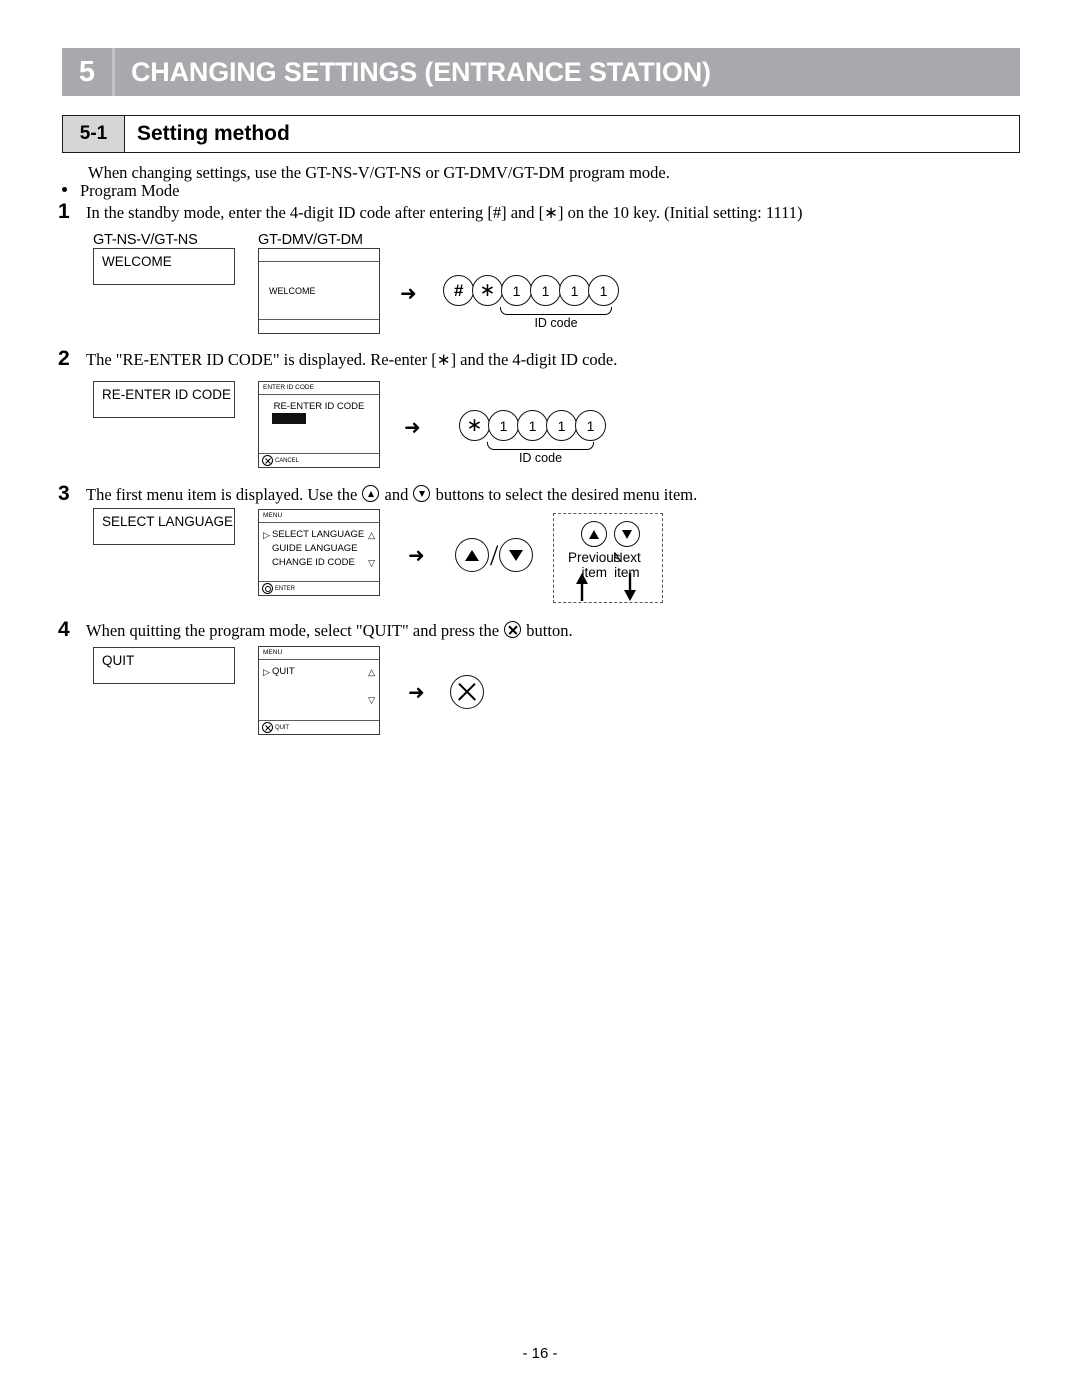  I want to click on lcd-panel-reenter-header: ENTER ID CODE, so click(319, 388).